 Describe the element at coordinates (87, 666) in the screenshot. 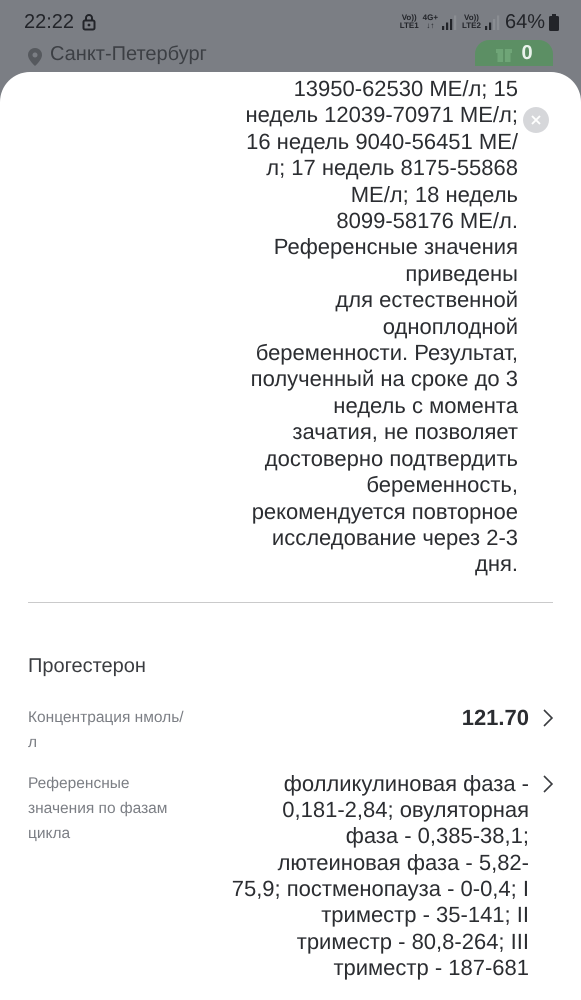

I see `section-title: Прогестерон` at that location.